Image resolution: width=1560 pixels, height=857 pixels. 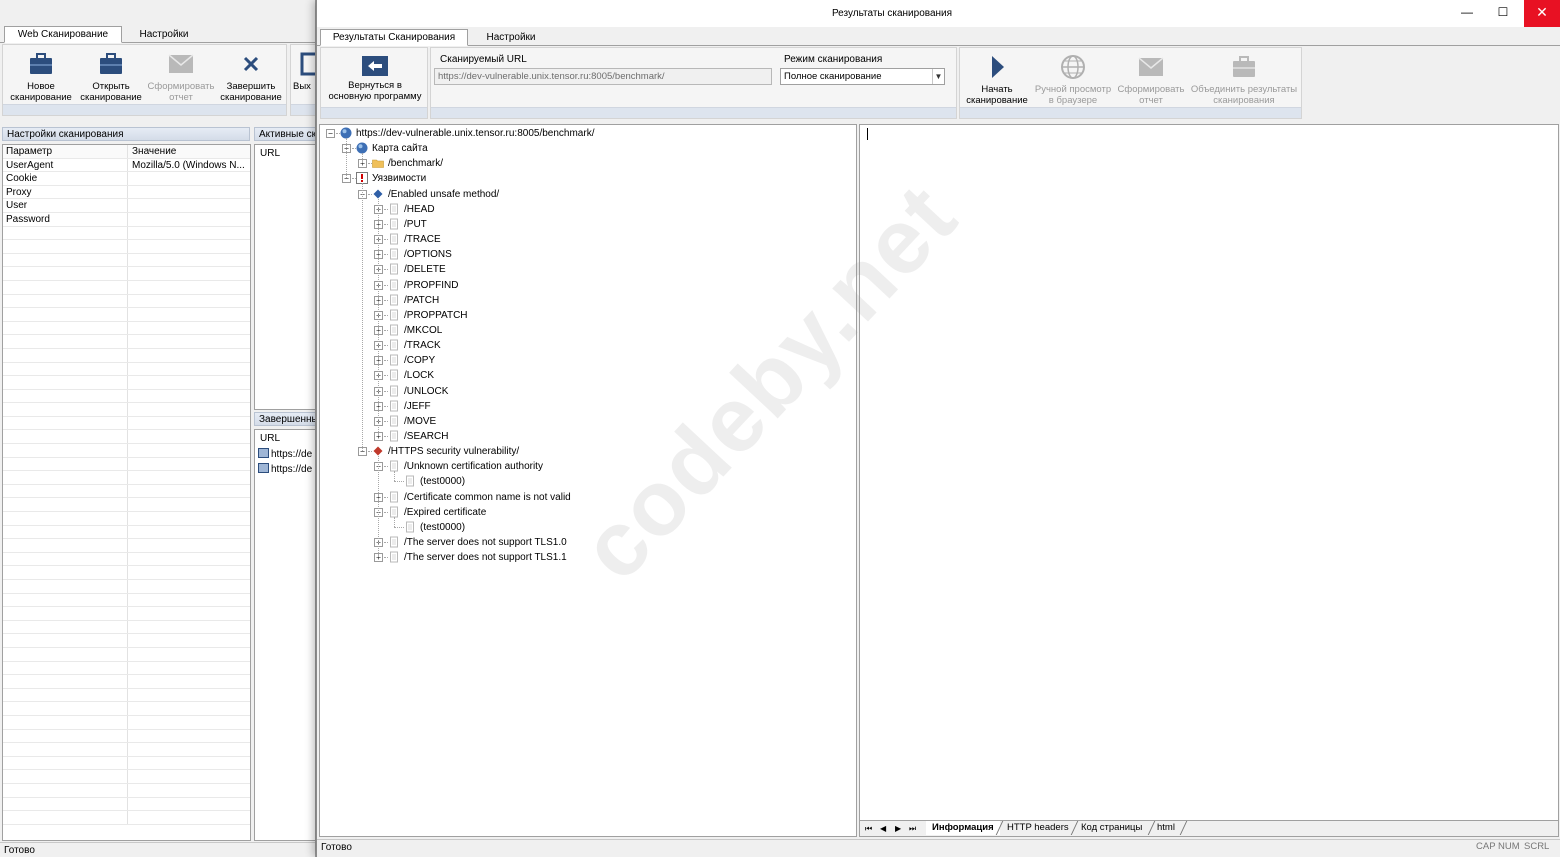 What do you see at coordinates (330, 133) in the screenshot?
I see `collapse-icon: −` at bounding box center [330, 133].